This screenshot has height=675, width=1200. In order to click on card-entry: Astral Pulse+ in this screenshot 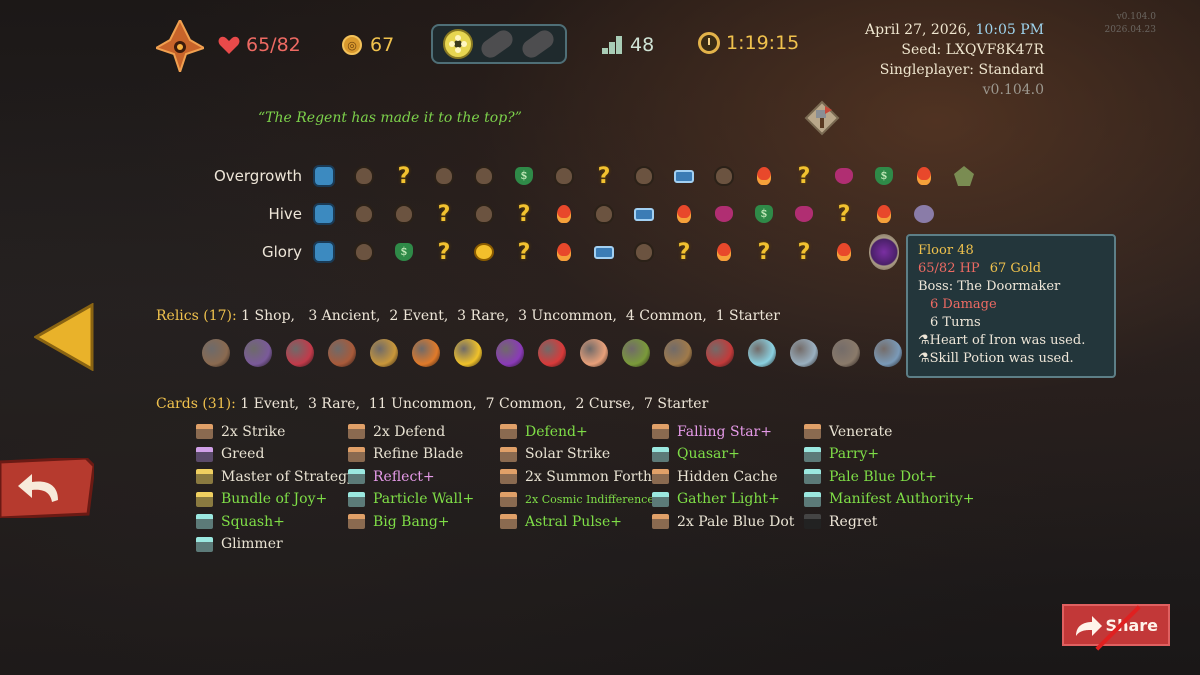, I will do `click(576, 522)`.